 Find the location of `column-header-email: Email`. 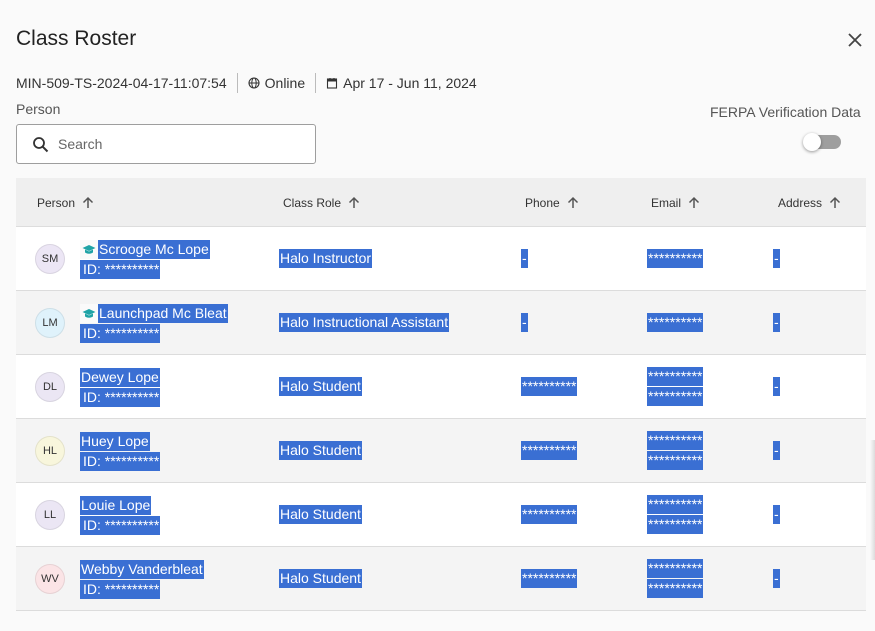

column-header-email: Email is located at coordinates (676, 202).